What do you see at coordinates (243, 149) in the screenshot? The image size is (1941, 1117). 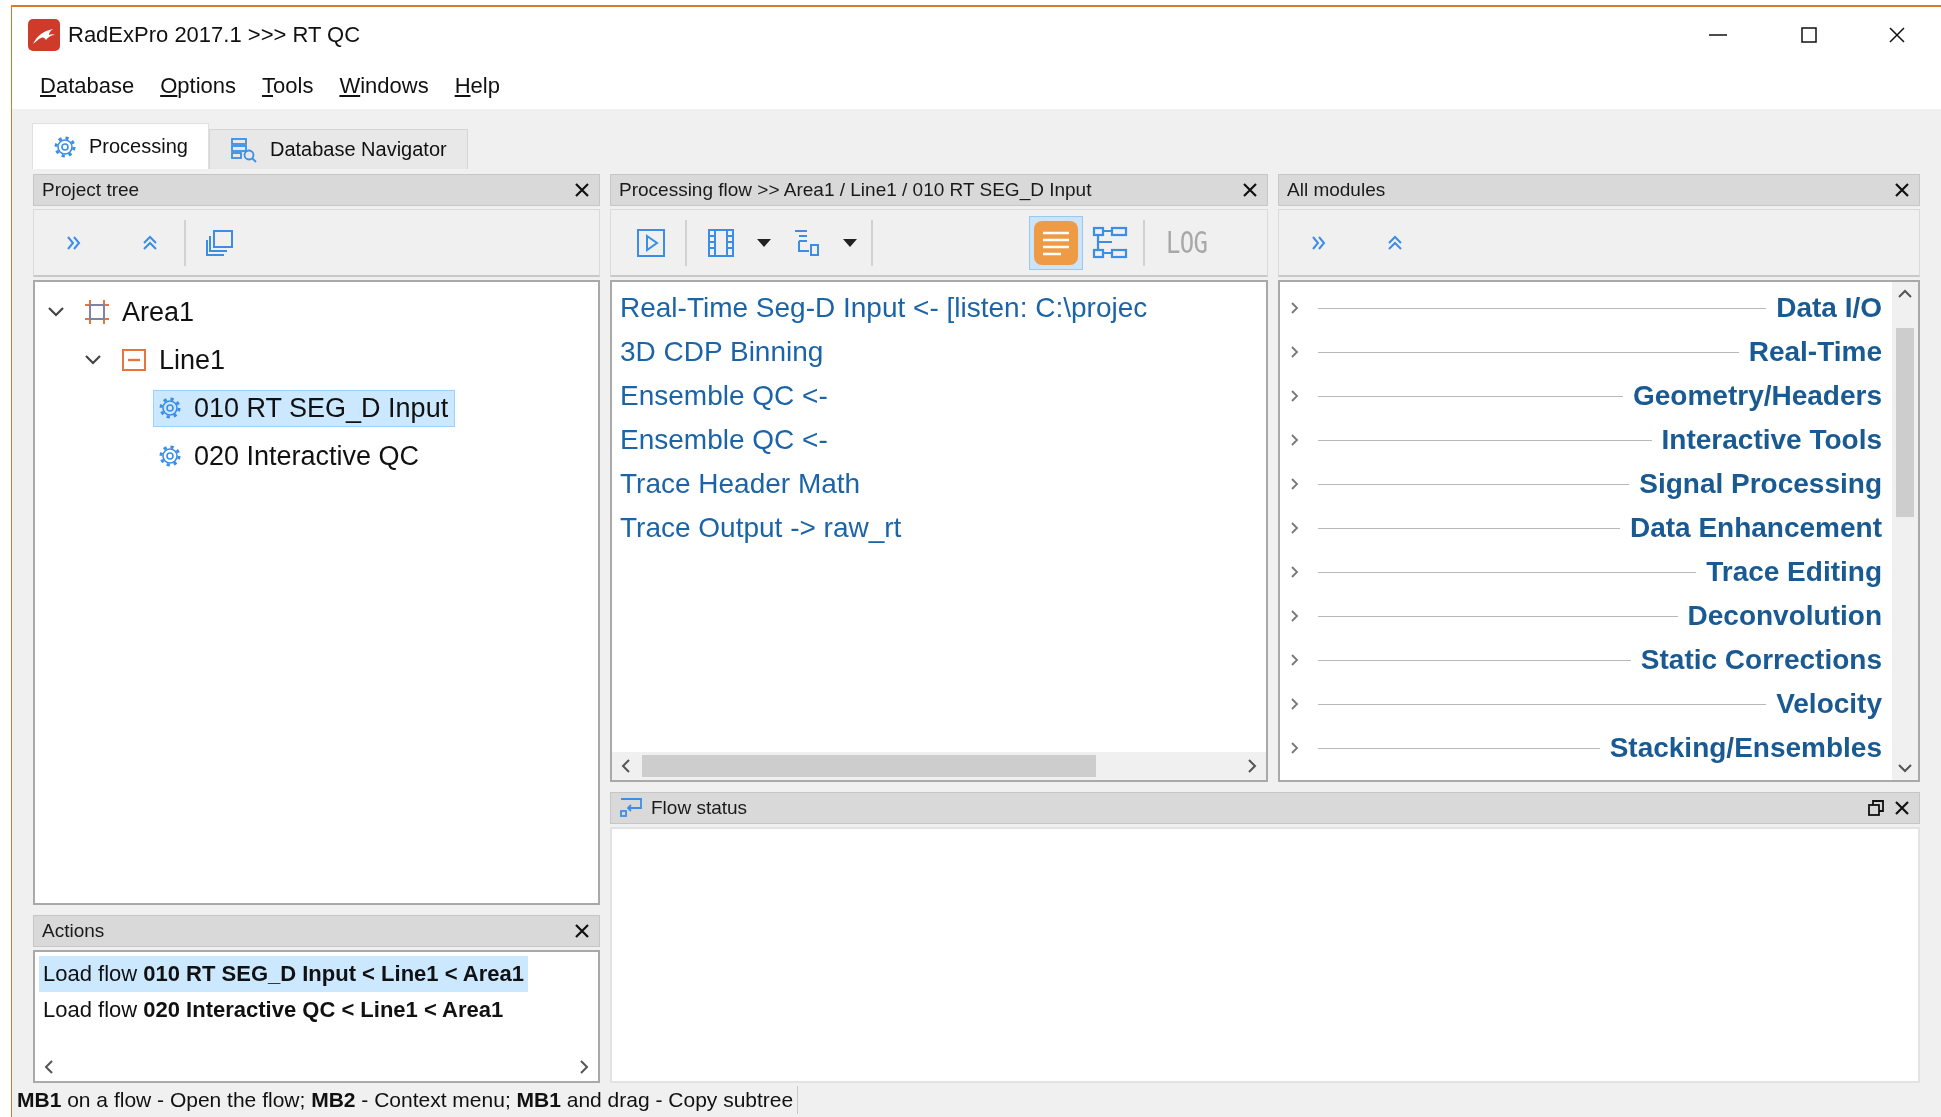 I see `database-search-icon` at bounding box center [243, 149].